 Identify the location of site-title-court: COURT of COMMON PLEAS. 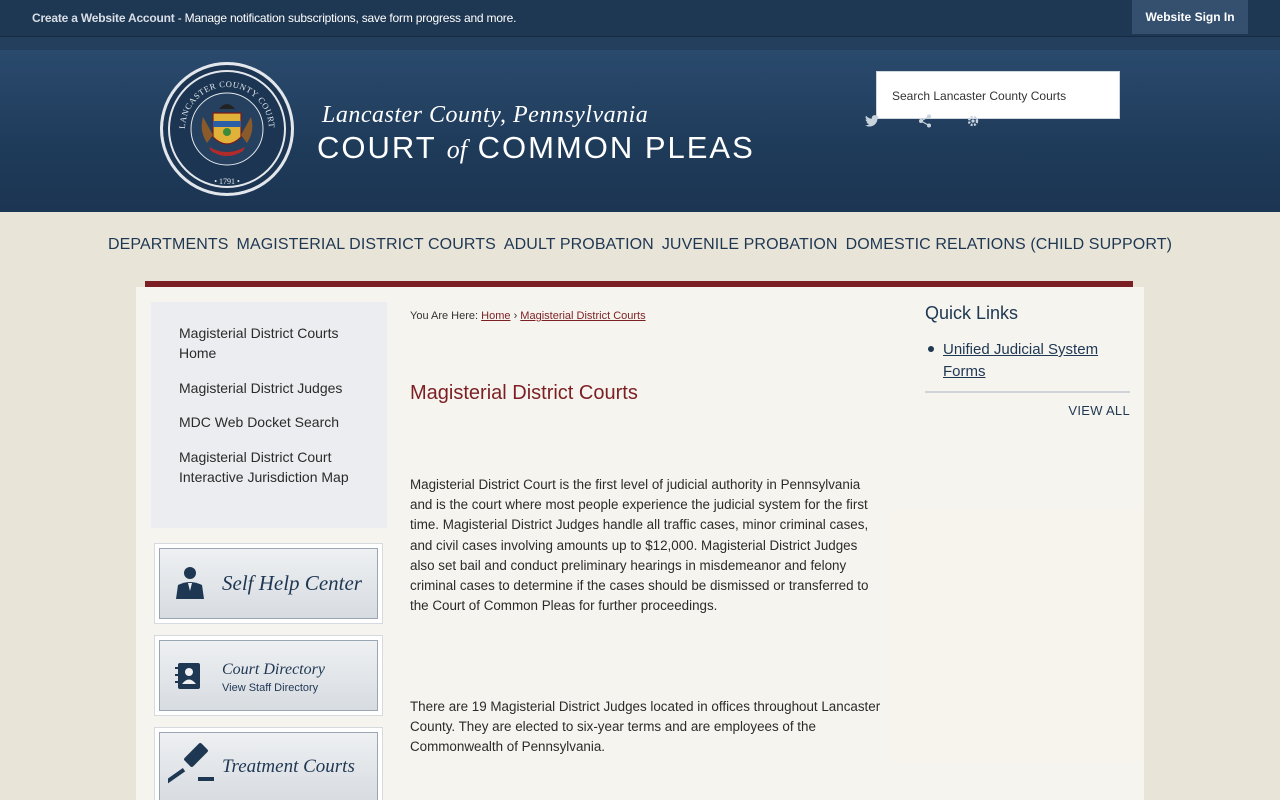
(536, 148).